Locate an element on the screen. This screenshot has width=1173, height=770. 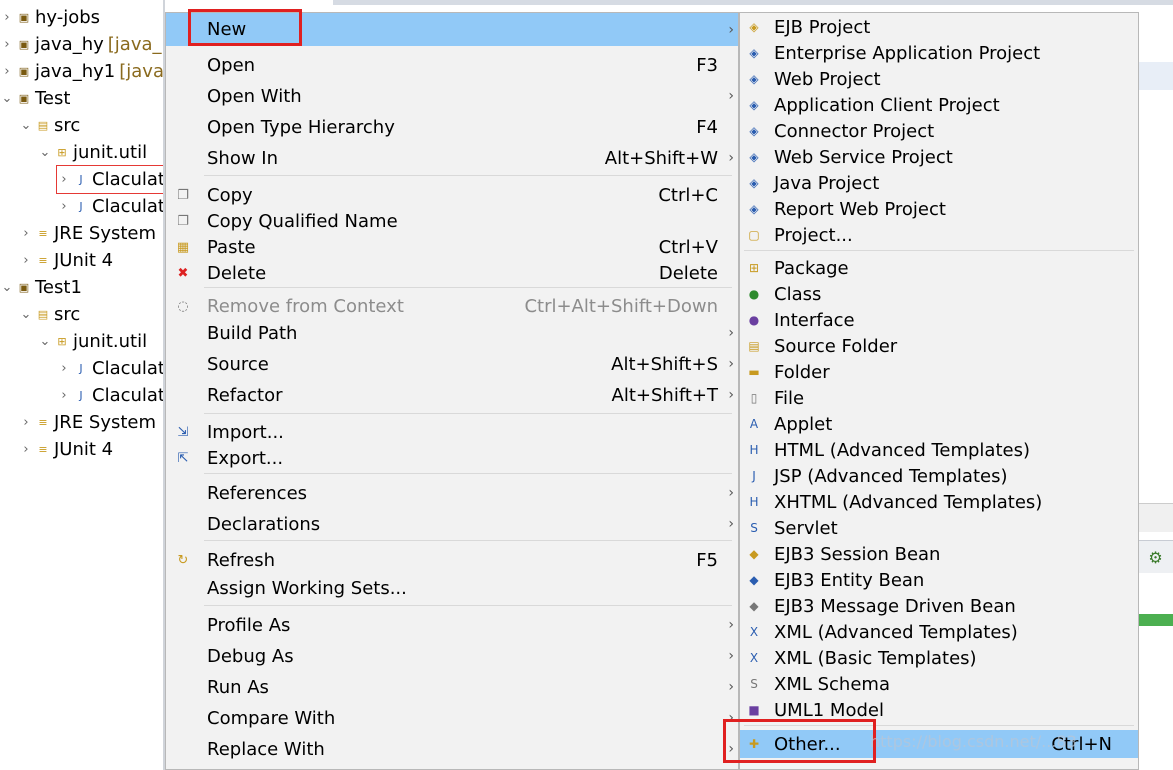
context-menu-item: Replace With › is located at coordinates (452, 749).